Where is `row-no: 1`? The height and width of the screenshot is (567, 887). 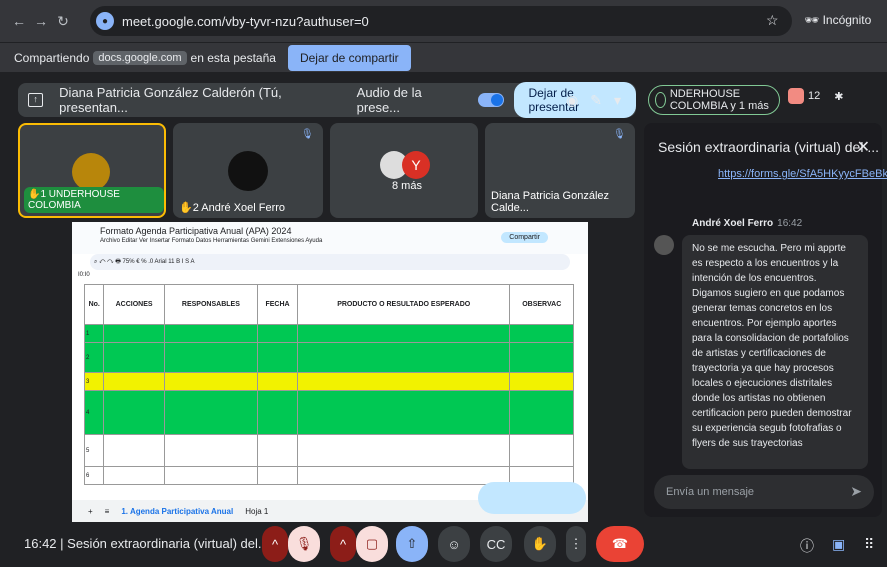 row-no: 1 is located at coordinates (94, 333).